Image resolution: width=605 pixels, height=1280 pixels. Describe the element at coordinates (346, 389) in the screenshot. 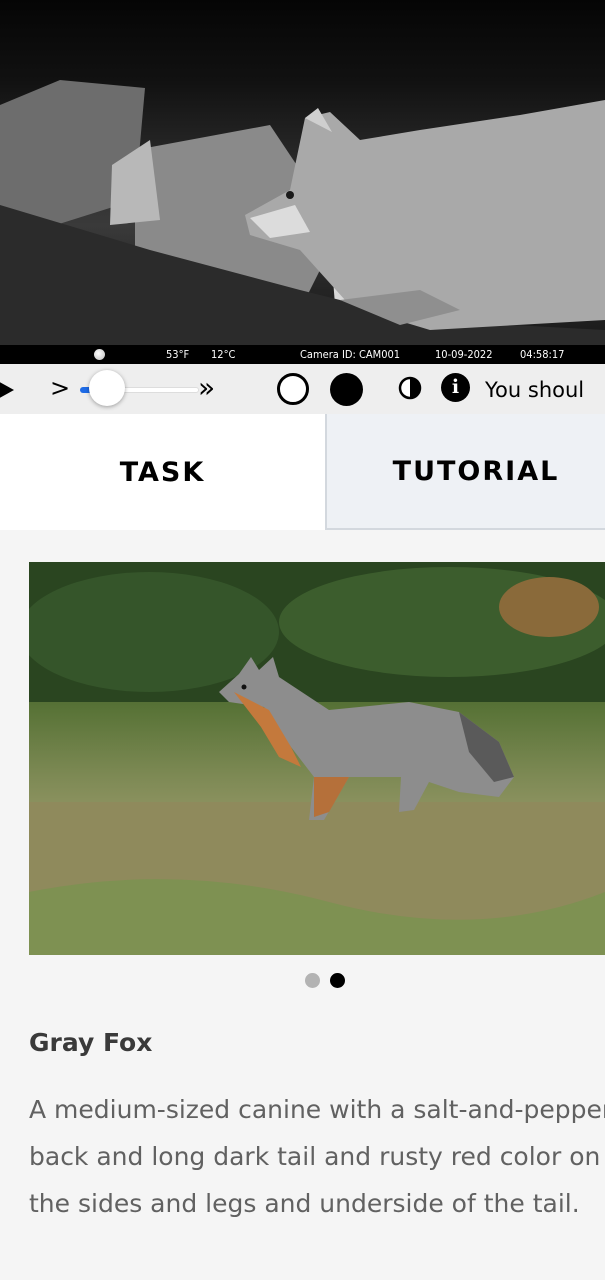

I see `filled-circle-icon` at that location.